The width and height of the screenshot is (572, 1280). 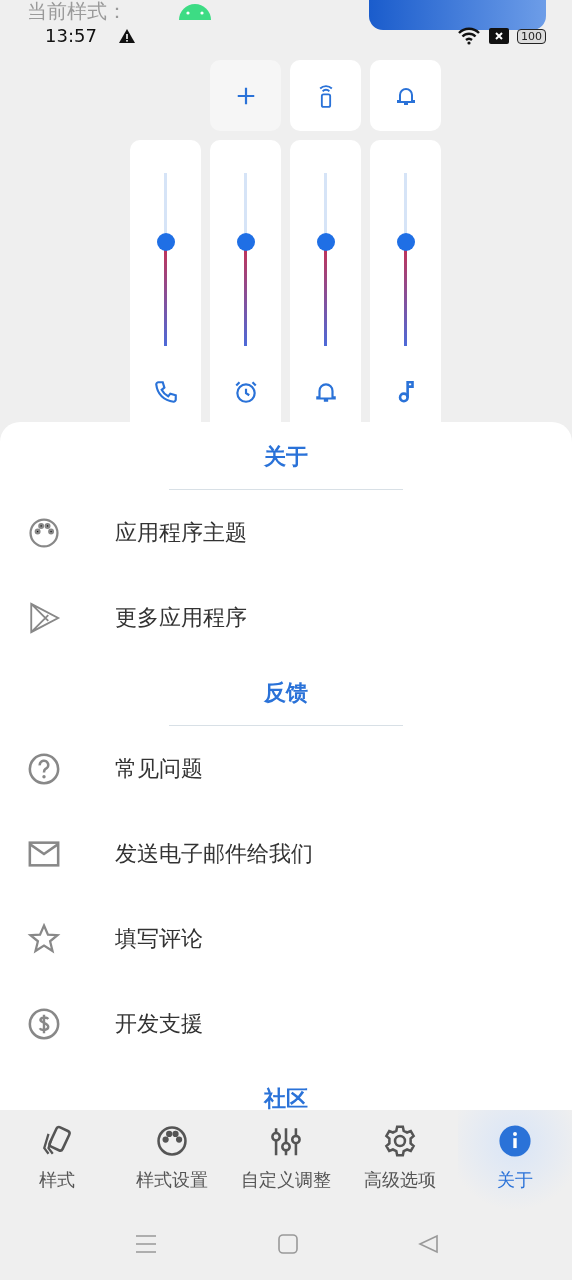 What do you see at coordinates (214, 853) in the screenshot?
I see `menu-item-label: 发送电子邮件给我们` at bounding box center [214, 853].